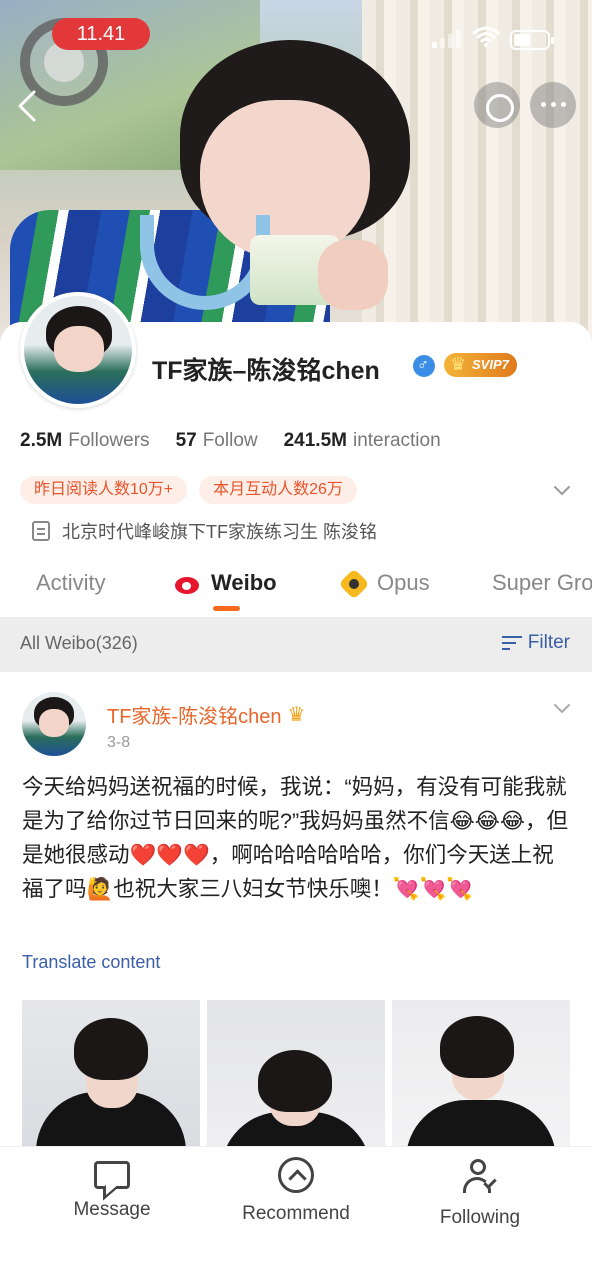 The height and width of the screenshot is (1280, 592). Describe the element at coordinates (78, 350) in the screenshot. I see `profile-avatar` at that location.